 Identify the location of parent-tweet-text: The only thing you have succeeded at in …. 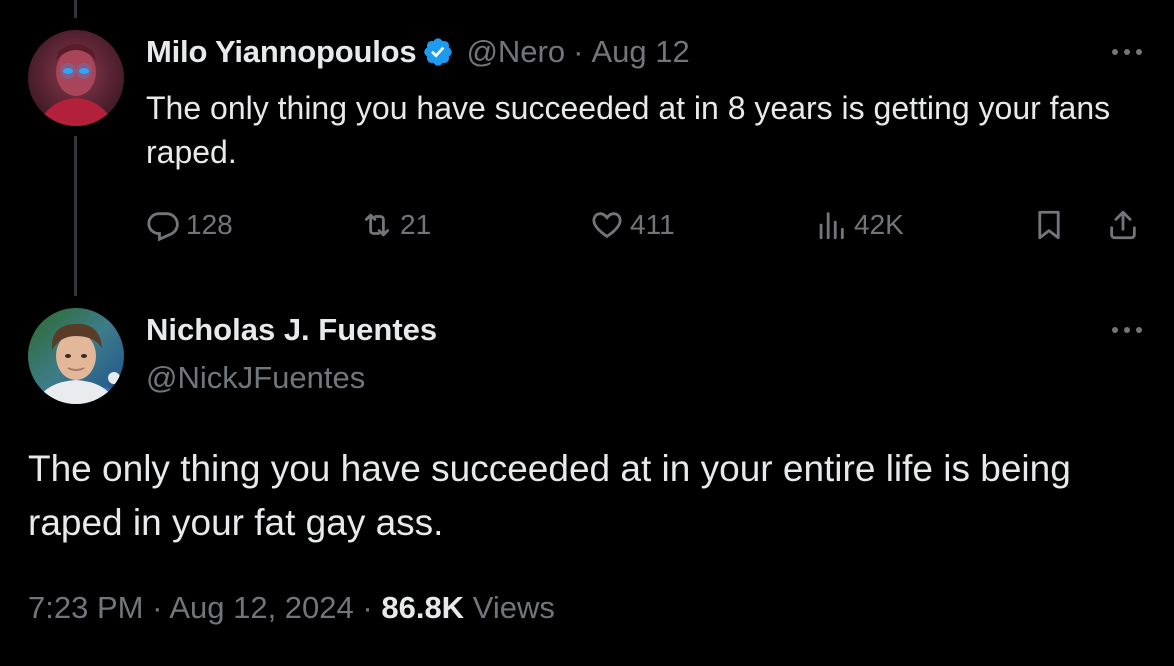
(628, 130).